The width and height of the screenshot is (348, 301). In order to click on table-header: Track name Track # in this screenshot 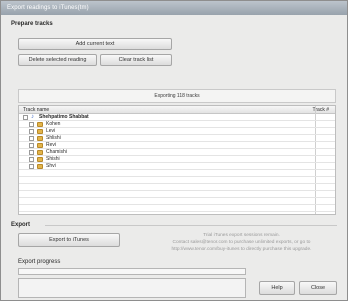, I will do `click(177, 110)`.